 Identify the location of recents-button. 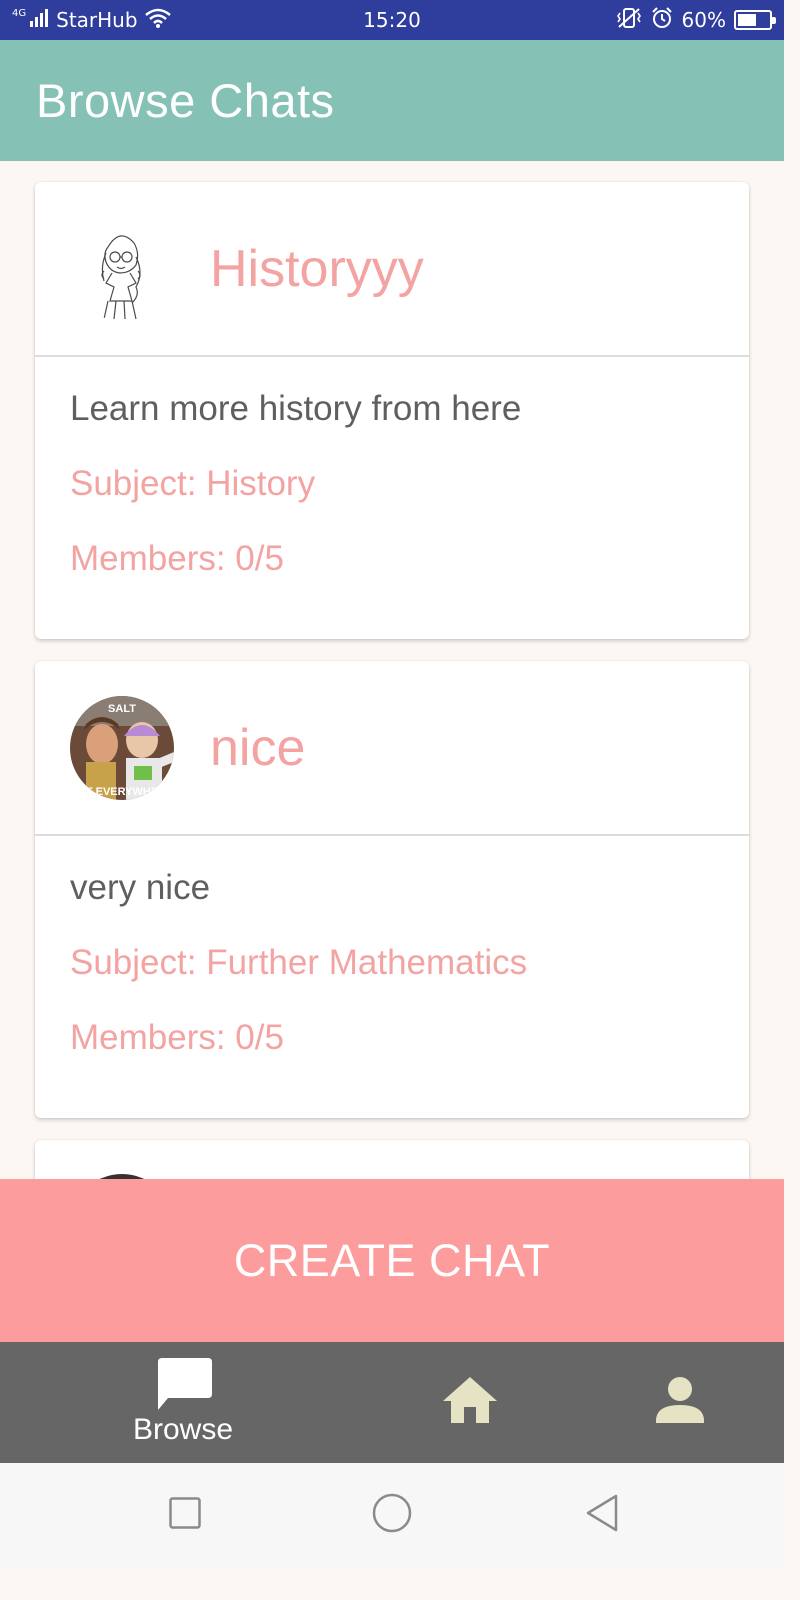
(185, 1515).